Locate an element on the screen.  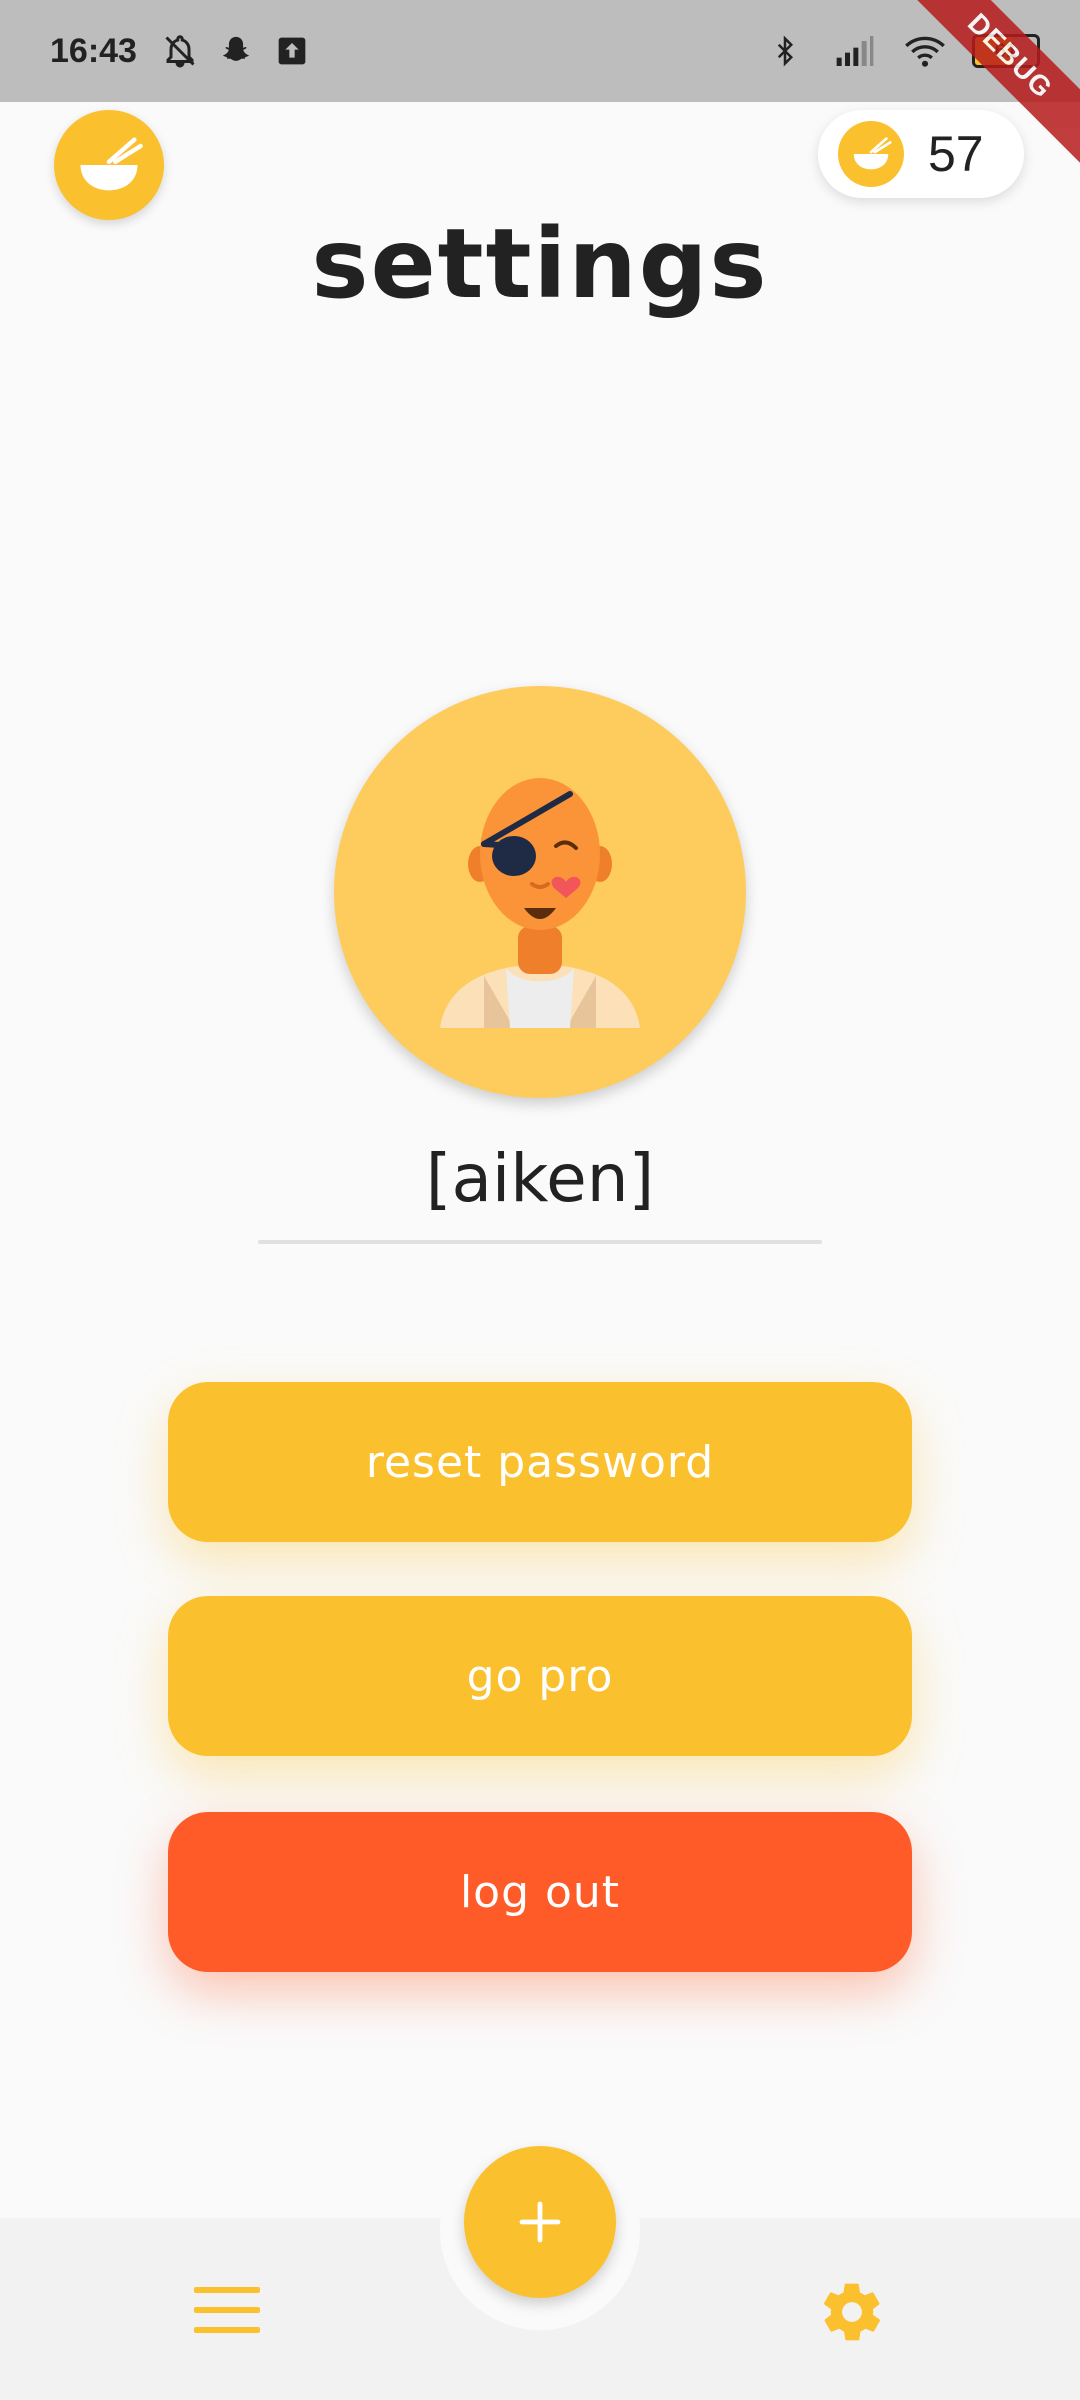
status-bar: 16:43 61 is located at coordinates (540, 51).